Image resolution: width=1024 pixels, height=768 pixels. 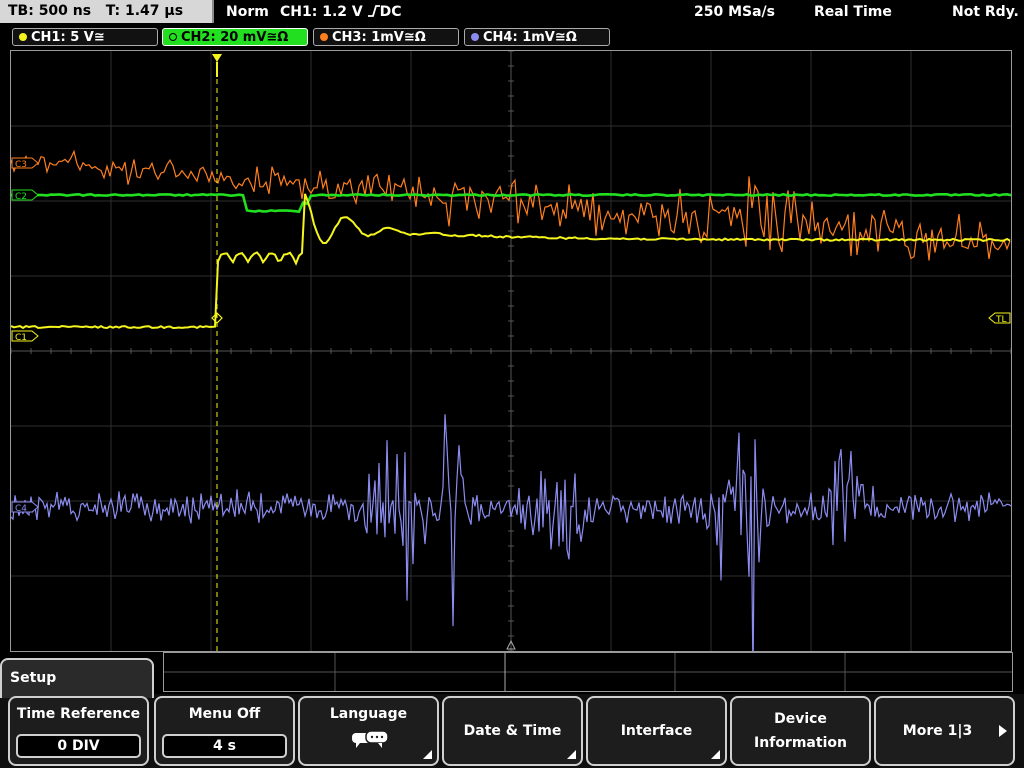 I want to click on svg-text: TL, so click(x=1001, y=320).